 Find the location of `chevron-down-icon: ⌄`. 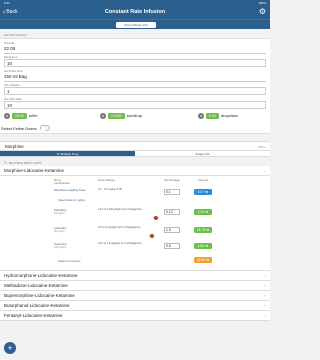

chevron-down-icon: ⌄ is located at coordinates (264, 170).